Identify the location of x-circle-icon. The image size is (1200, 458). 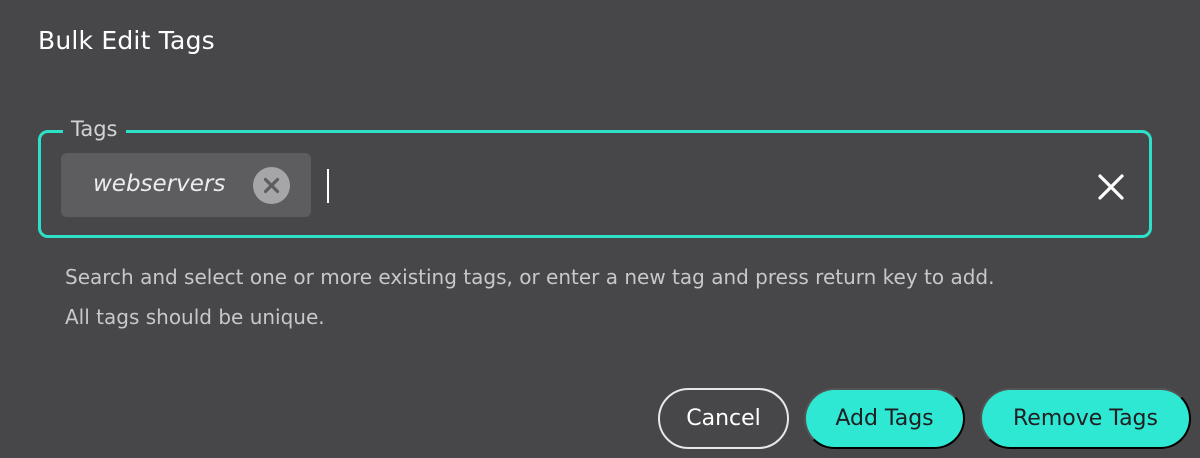
(271, 185).